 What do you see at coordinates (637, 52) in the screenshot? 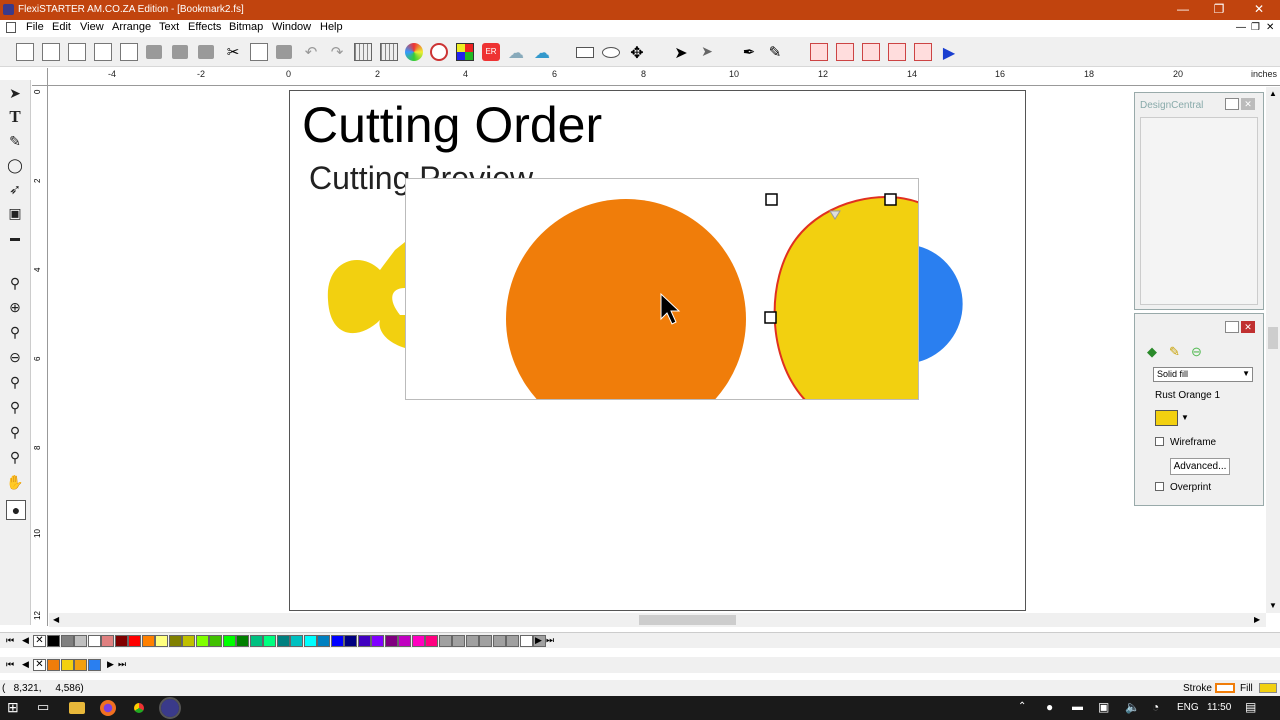
I see `node-icon: ✥` at bounding box center [637, 52].